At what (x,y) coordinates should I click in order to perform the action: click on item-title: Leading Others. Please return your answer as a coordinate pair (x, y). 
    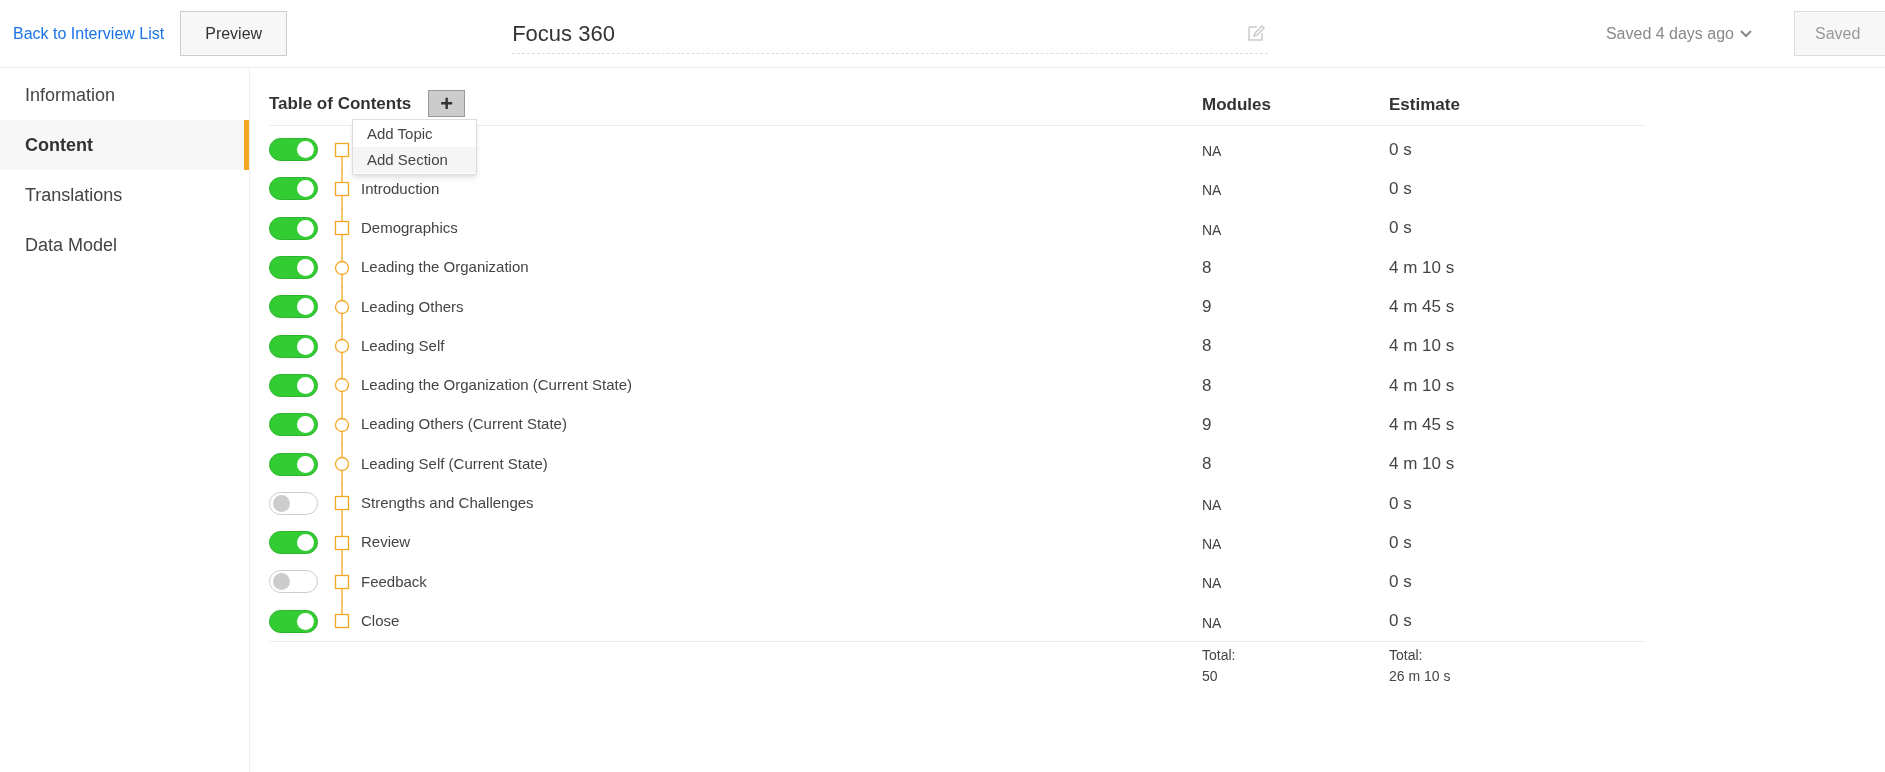
    Looking at the image, I should click on (412, 306).